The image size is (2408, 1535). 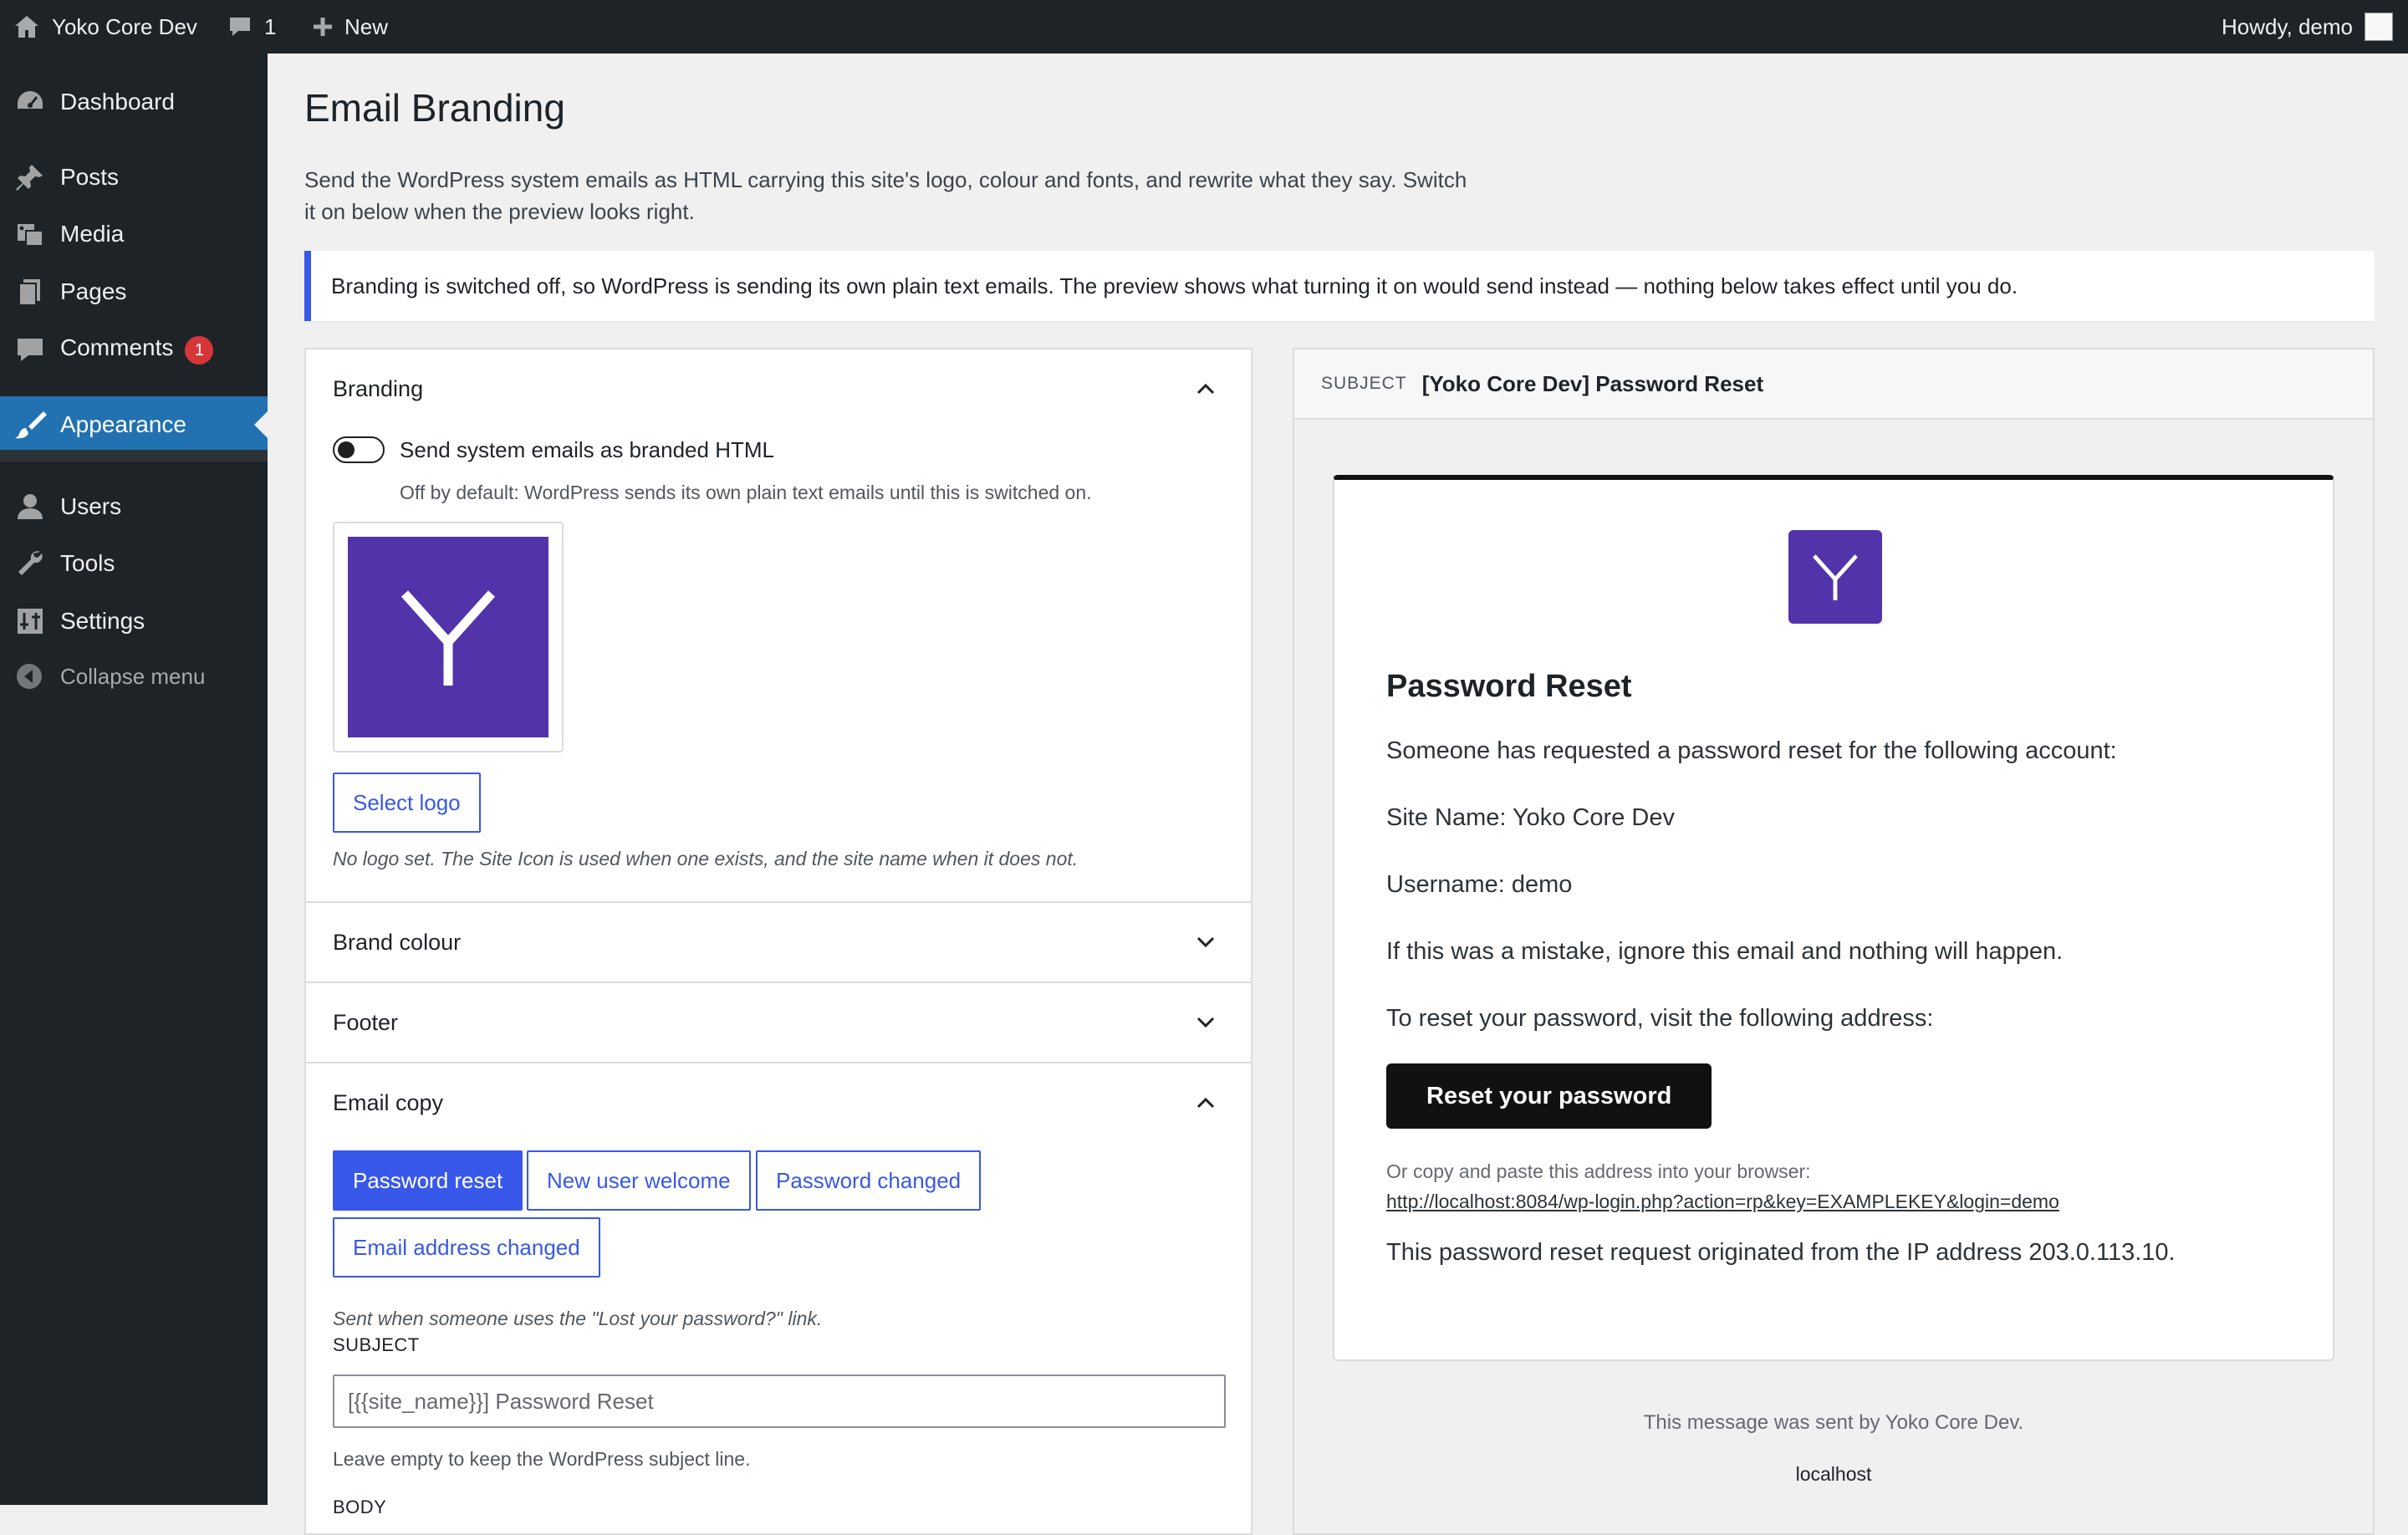 I want to click on sidebar-item-dashboard: Dashboard, so click(x=134, y=102).